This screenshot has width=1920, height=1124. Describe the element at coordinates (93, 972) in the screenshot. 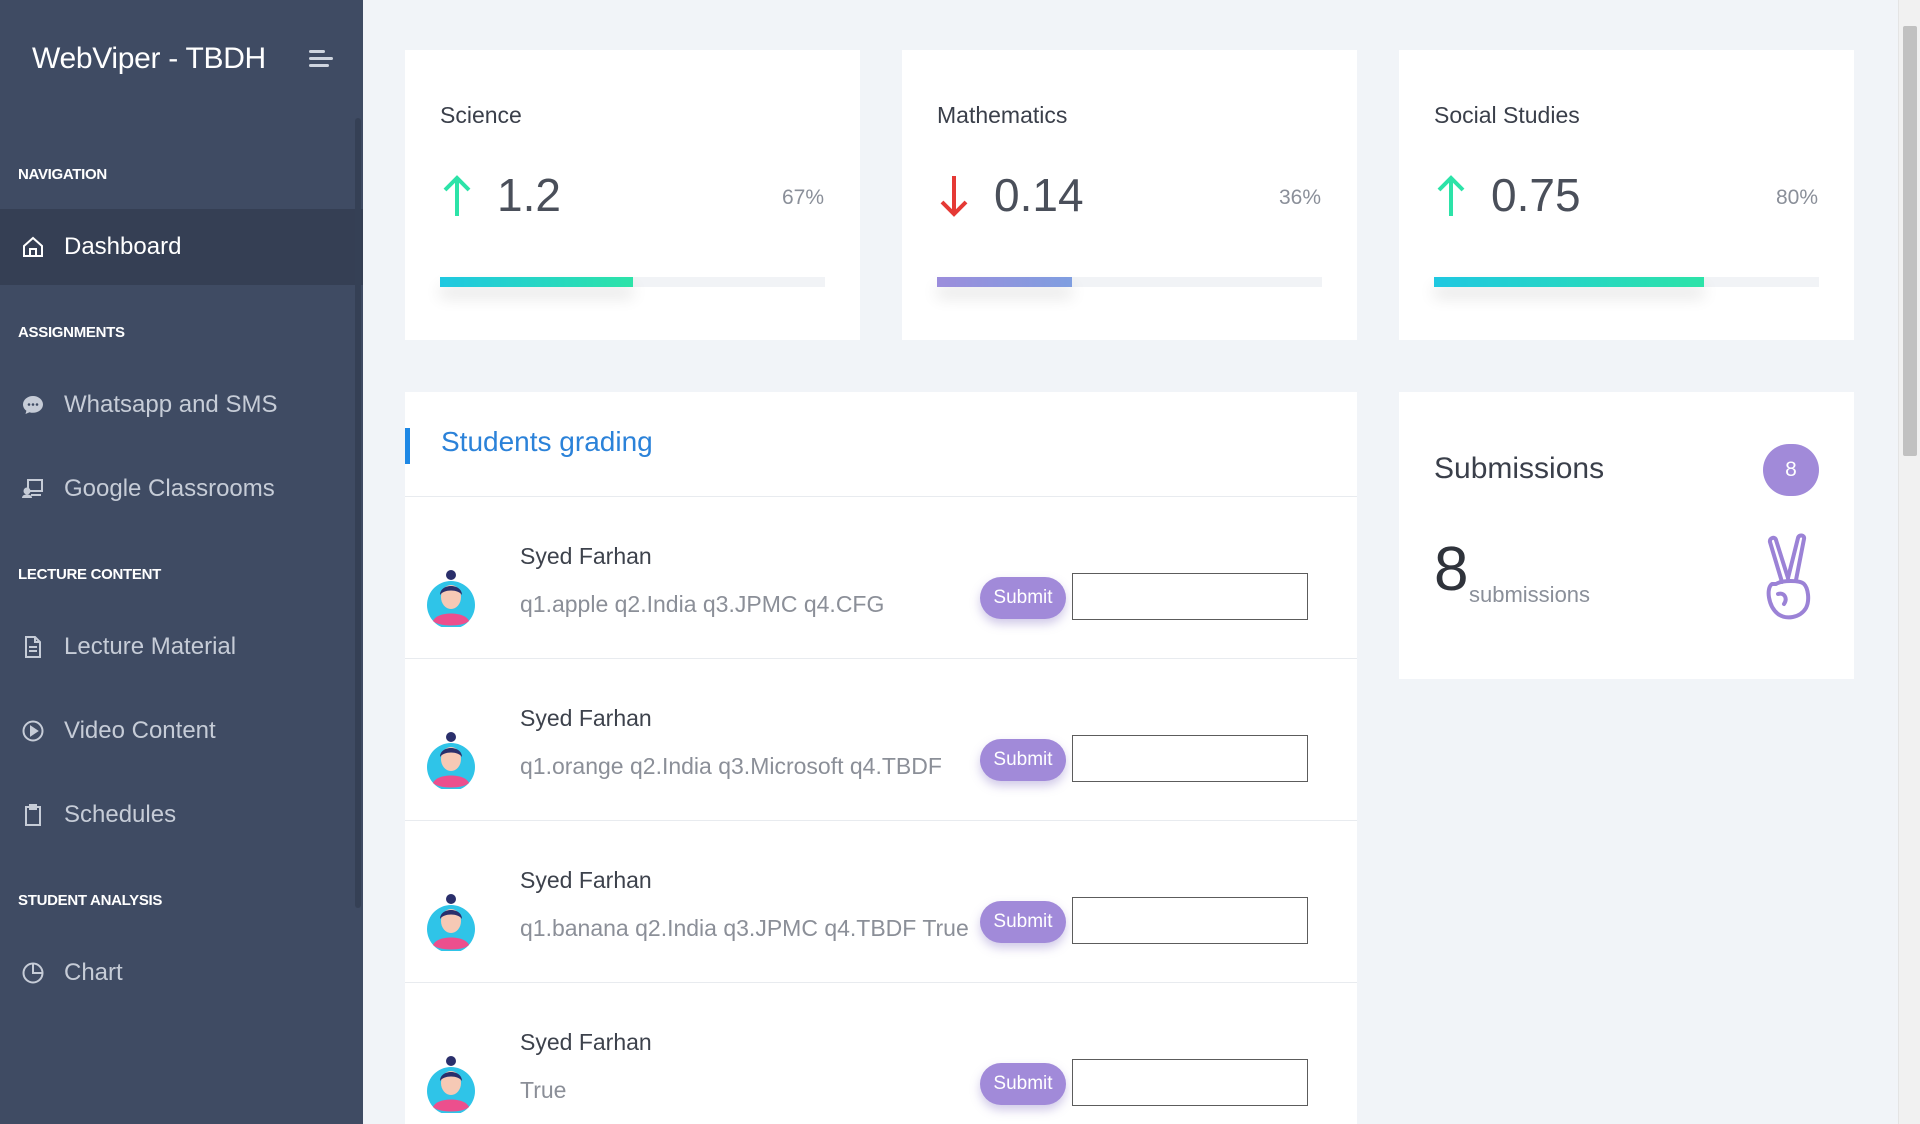

I see `sidebar-item-label: Chart` at that location.